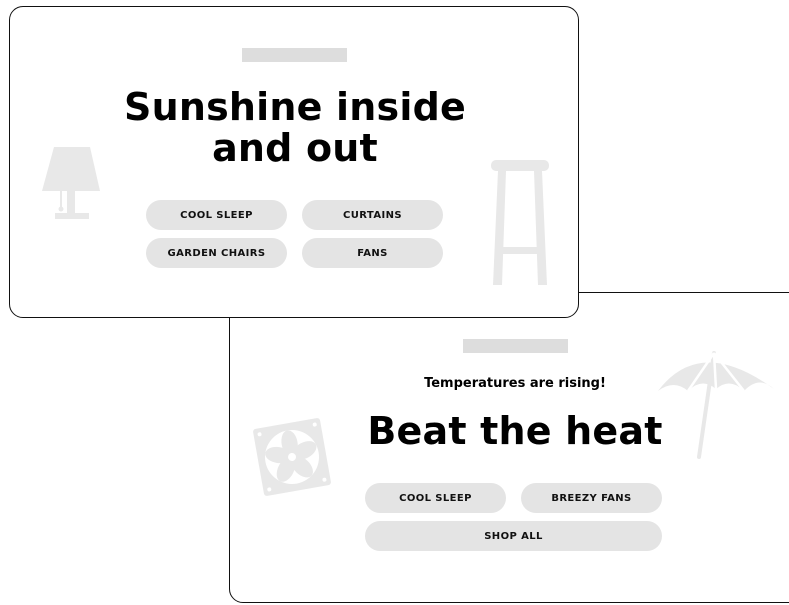 The height and width of the screenshot is (605, 789). I want to click on garden-chairs-button: GARDEN CHAIRS, so click(216, 253).